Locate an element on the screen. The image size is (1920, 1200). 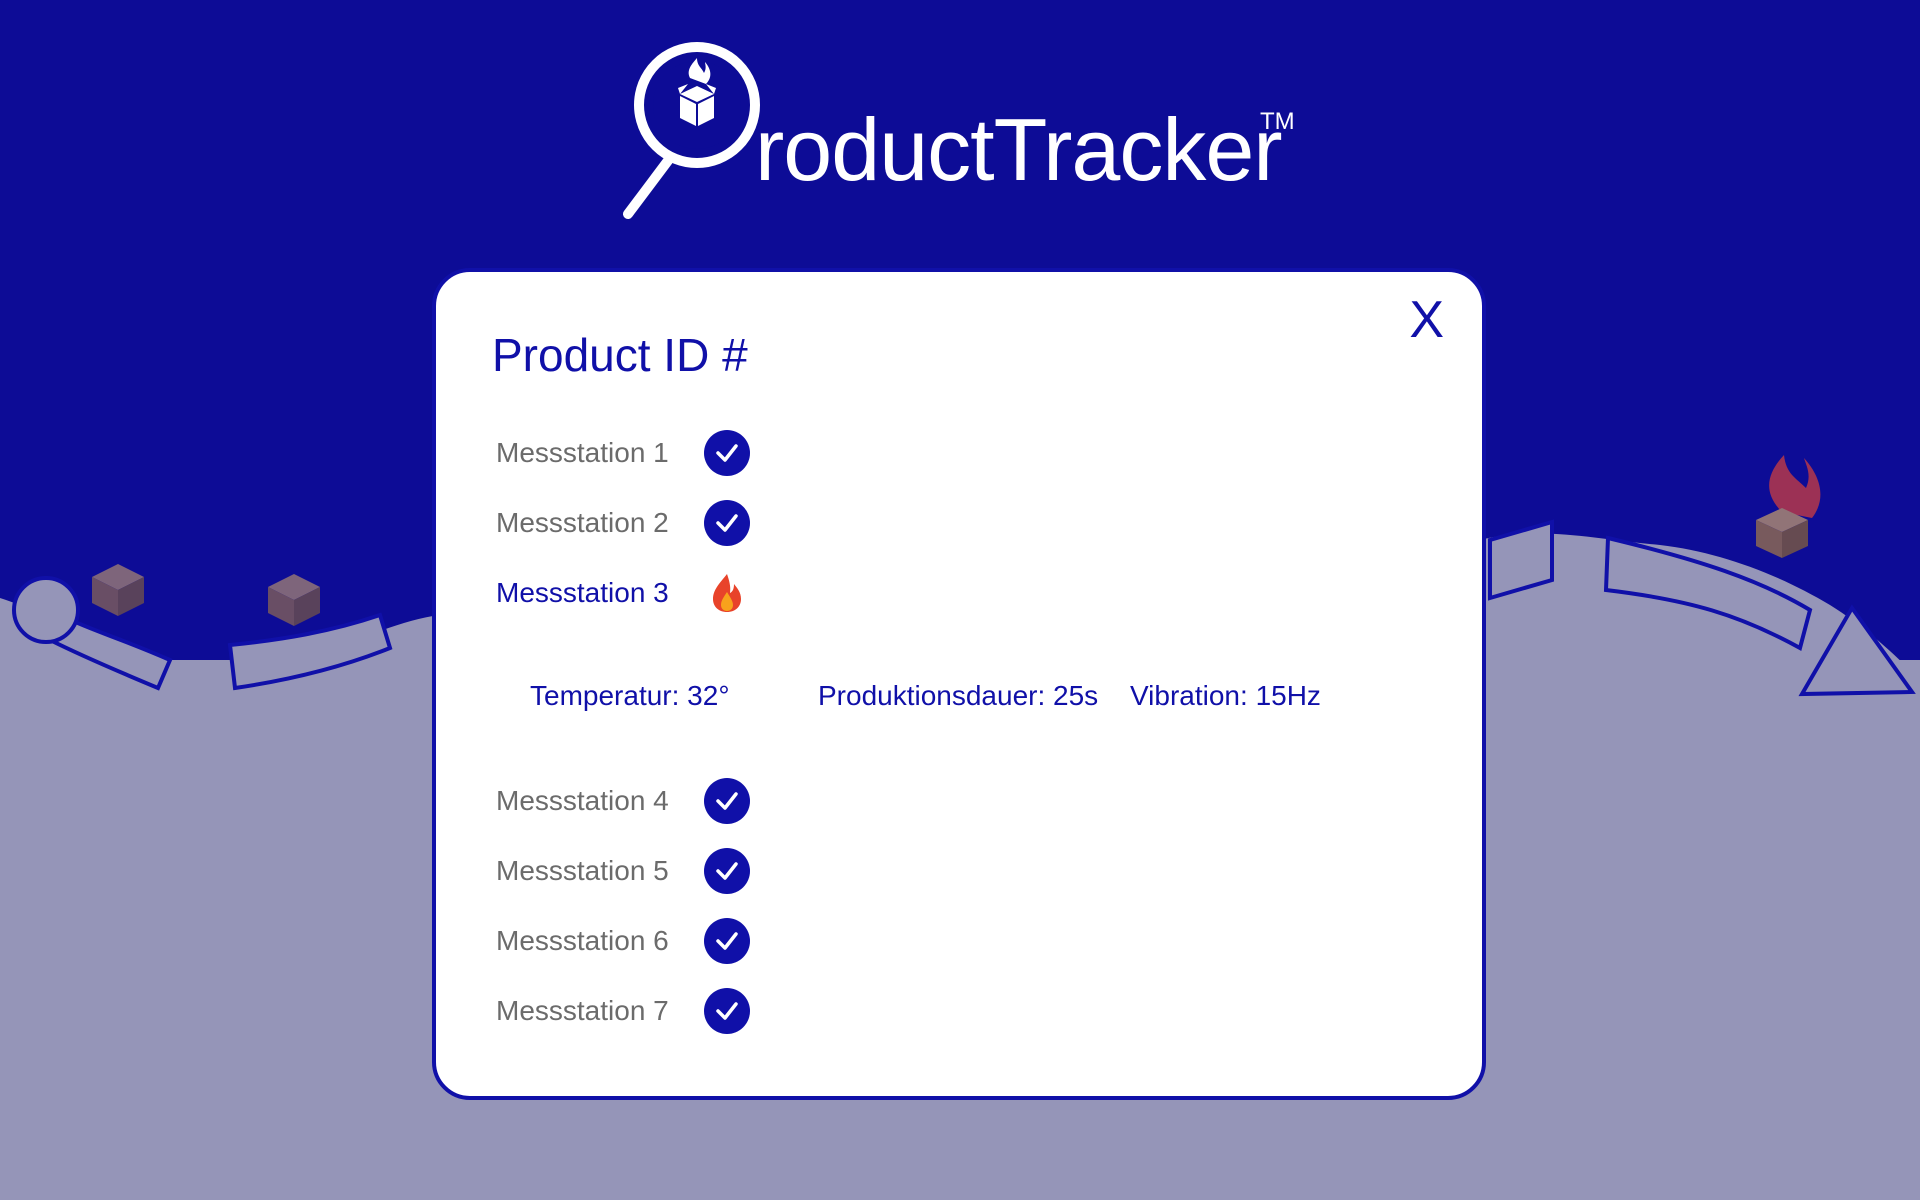
station-label: Messstation 3 is located at coordinates (582, 592).